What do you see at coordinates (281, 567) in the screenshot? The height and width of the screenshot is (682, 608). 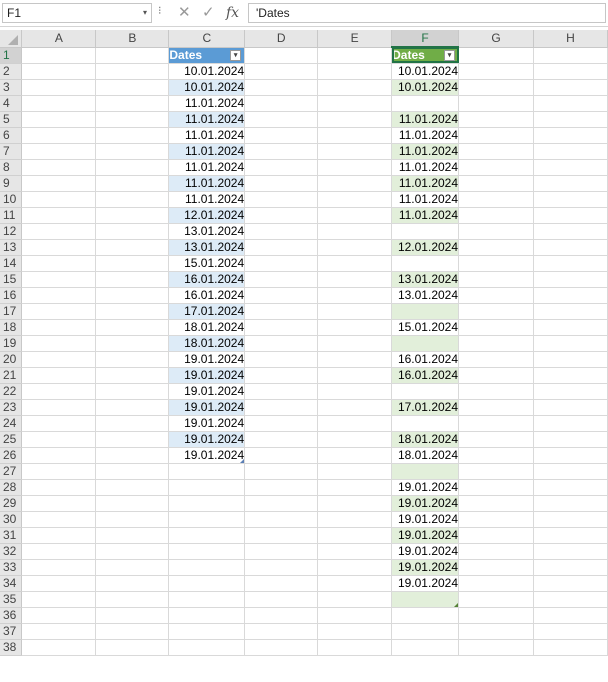 I see `cell-d33` at bounding box center [281, 567].